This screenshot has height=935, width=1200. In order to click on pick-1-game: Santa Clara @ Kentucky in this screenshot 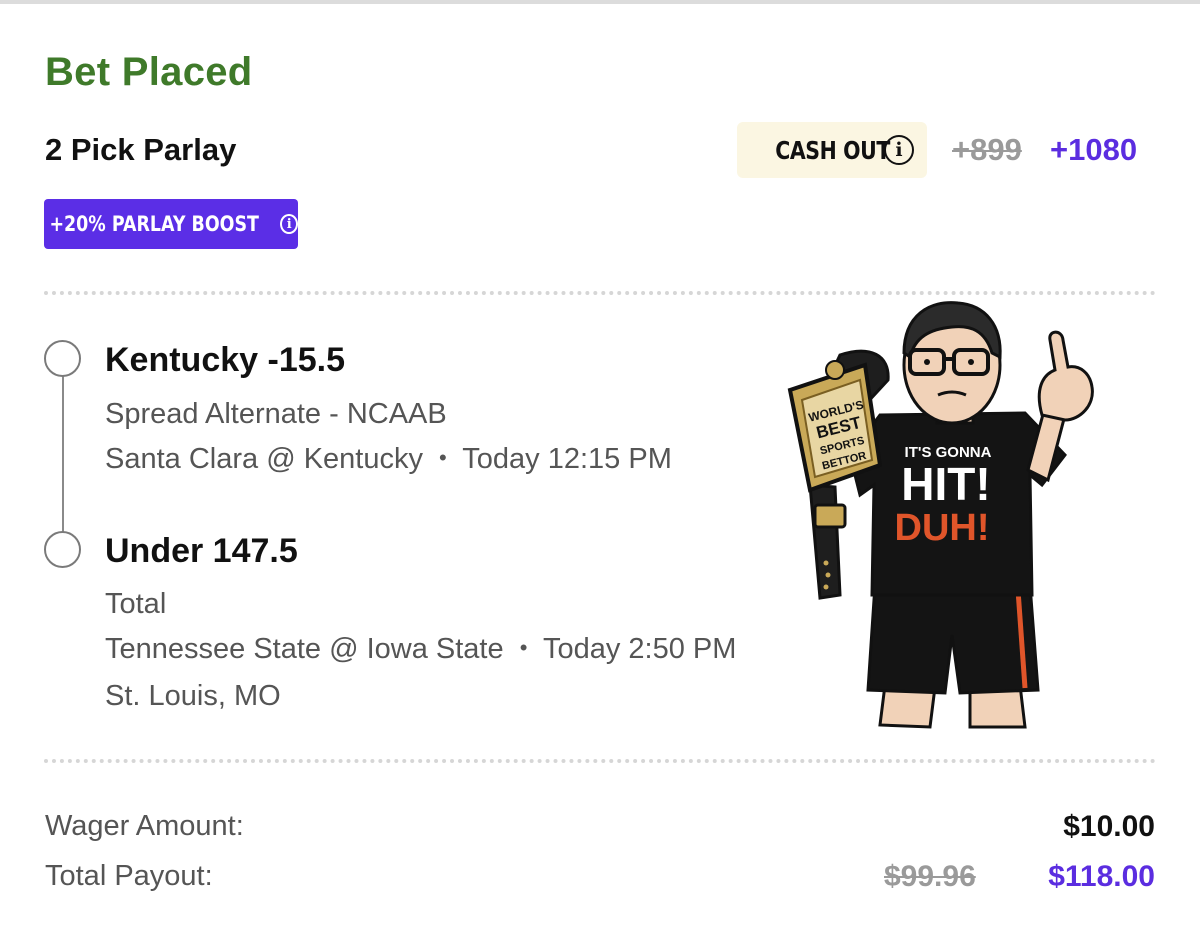, I will do `click(264, 459)`.